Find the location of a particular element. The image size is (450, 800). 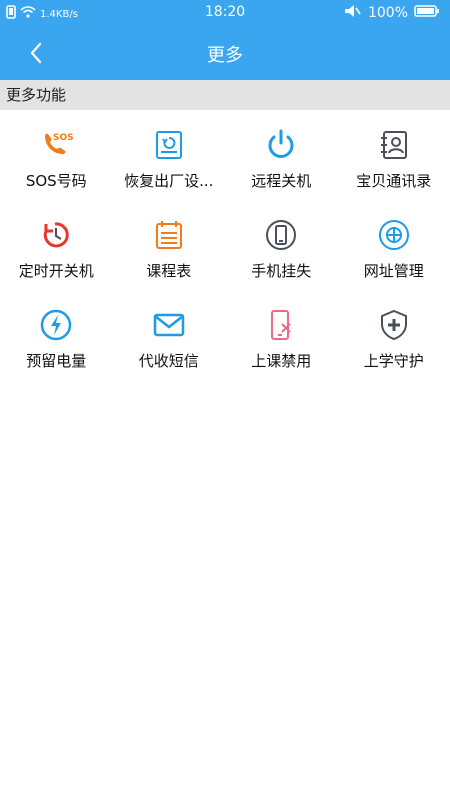

phone-lost-icon is located at coordinates (281, 235).